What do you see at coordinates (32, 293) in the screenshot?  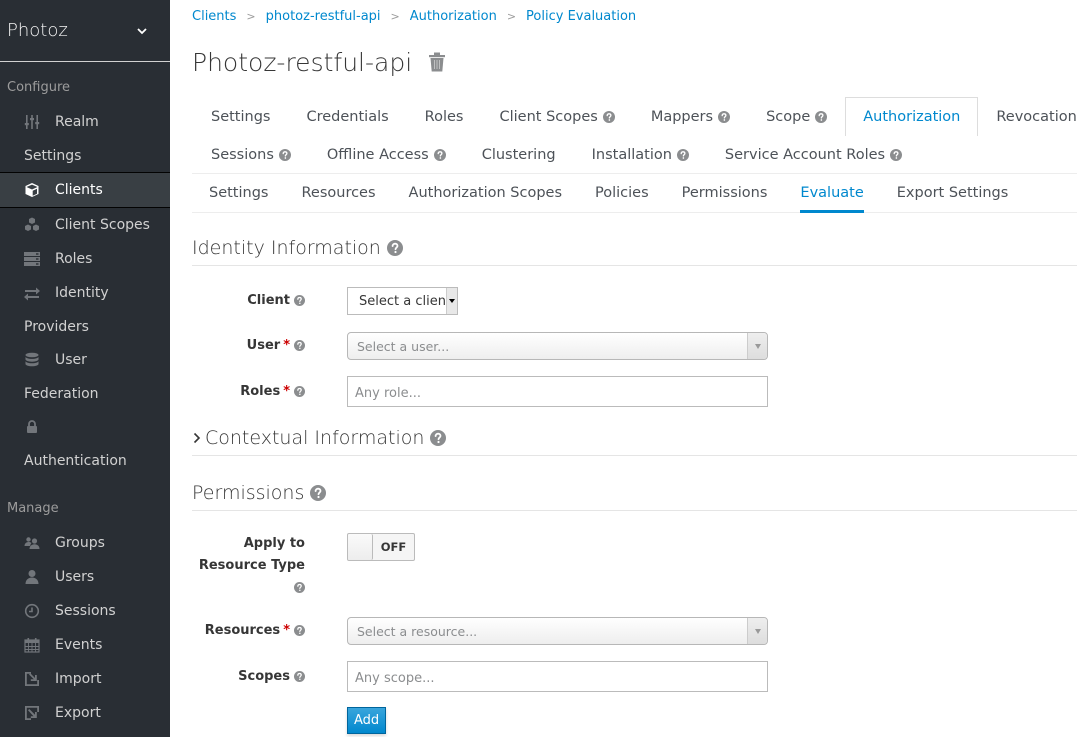 I see `exchange-icon` at bounding box center [32, 293].